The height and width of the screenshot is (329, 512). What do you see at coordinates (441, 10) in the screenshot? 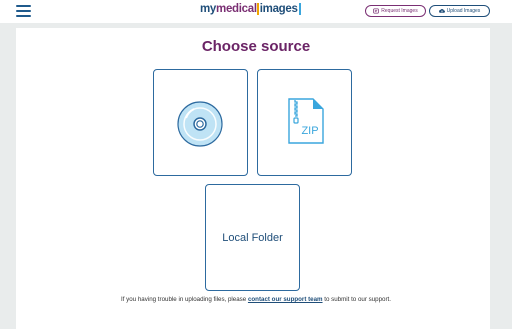
I see `cloud-upload-icon` at bounding box center [441, 10].